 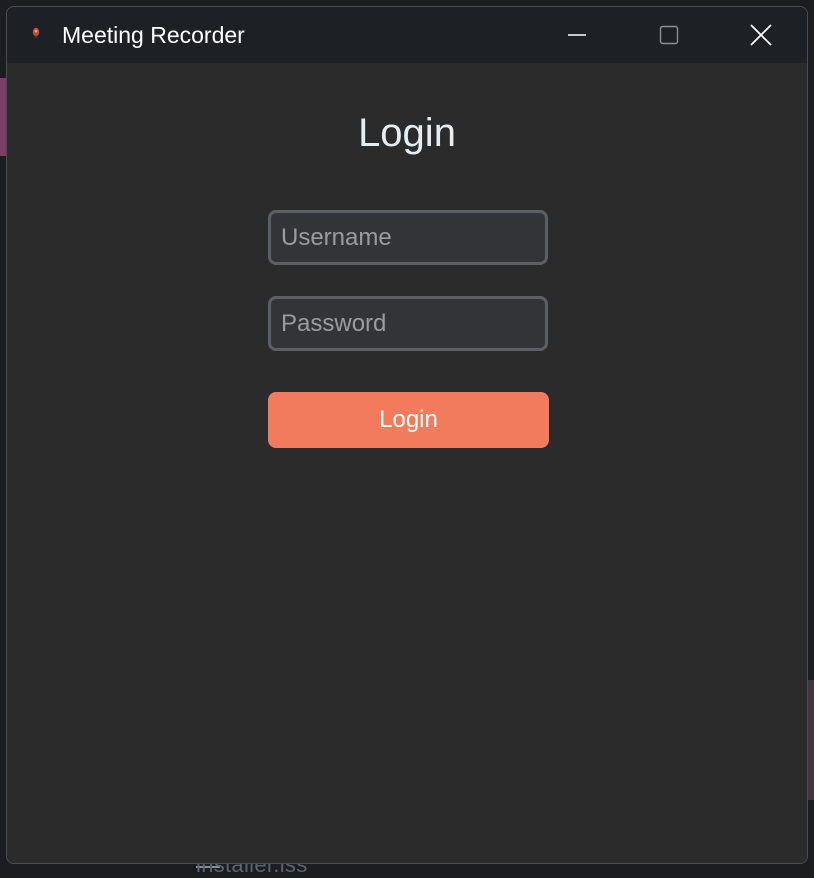 I want to click on page-title: Login, so click(x=407, y=133).